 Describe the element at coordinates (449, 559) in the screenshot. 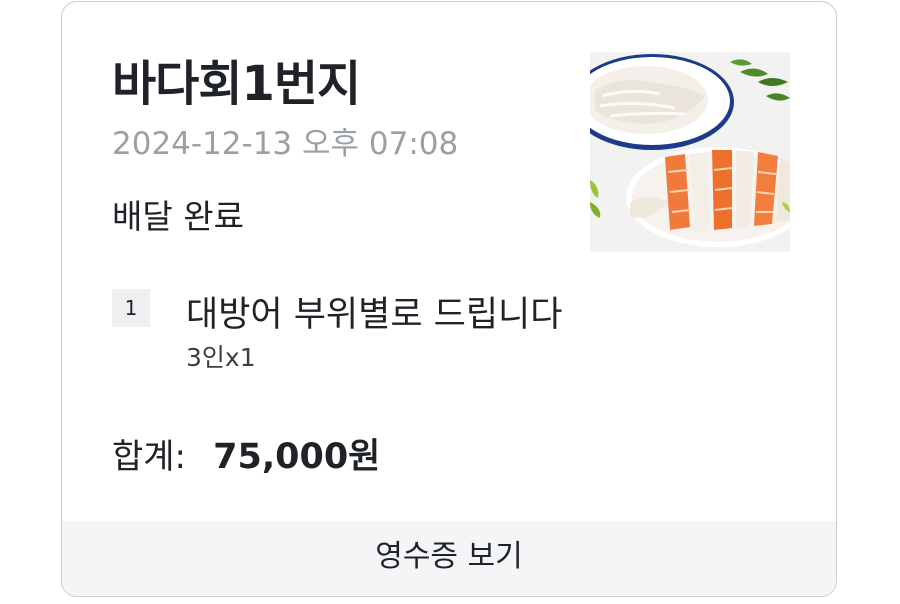

I see `view-receipt-button: 영수증 보기` at that location.